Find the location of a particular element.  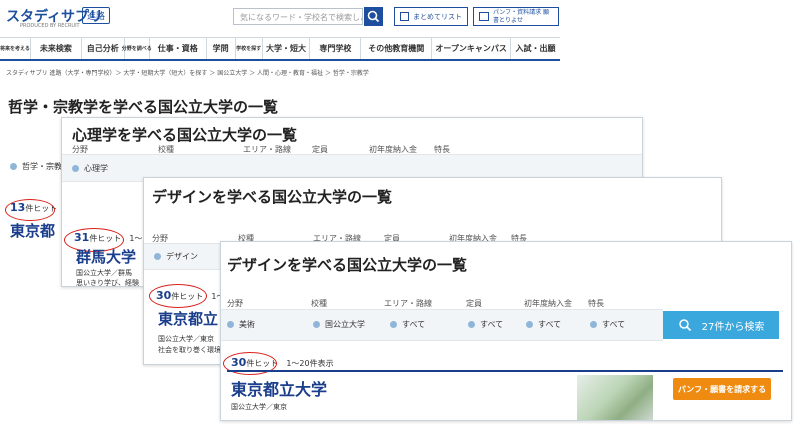

university-catch: 思いきり学び、経験 is located at coordinates (107, 283).